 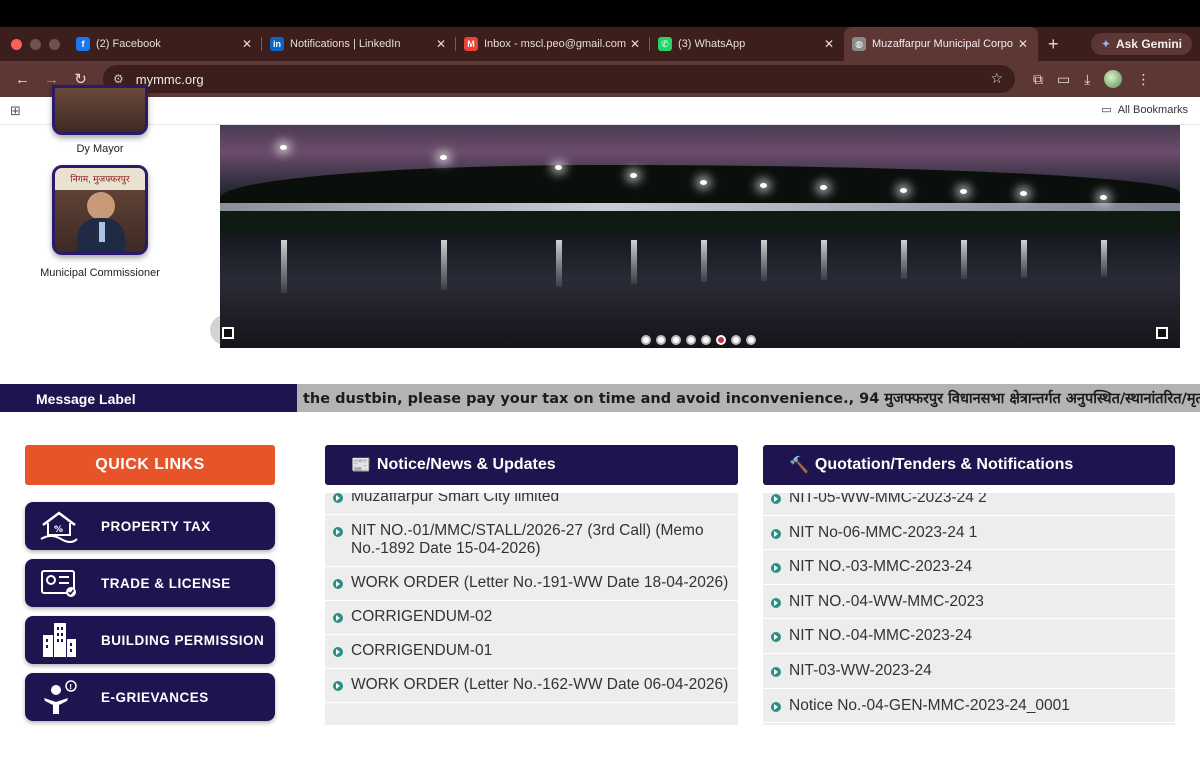 I want to click on dy-mayor-photo, so click(x=100, y=110).